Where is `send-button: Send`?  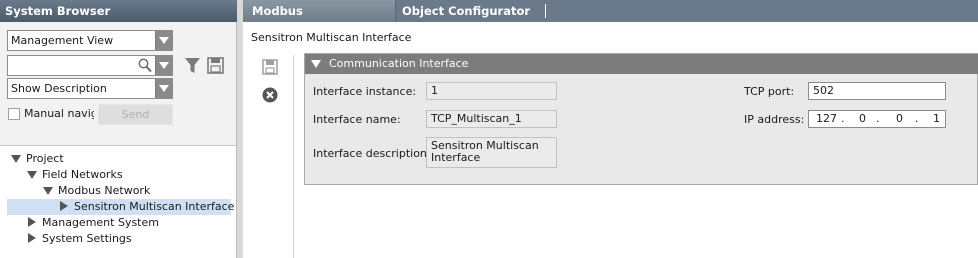 send-button: Send is located at coordinates (135, 114).